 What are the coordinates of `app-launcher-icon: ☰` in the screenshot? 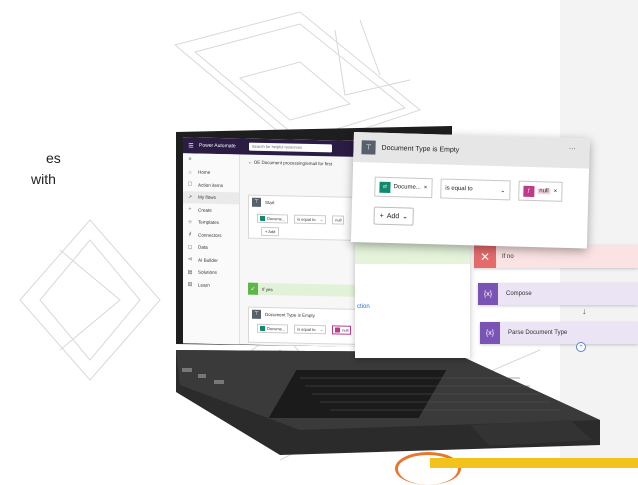 It's located at (191, 145).